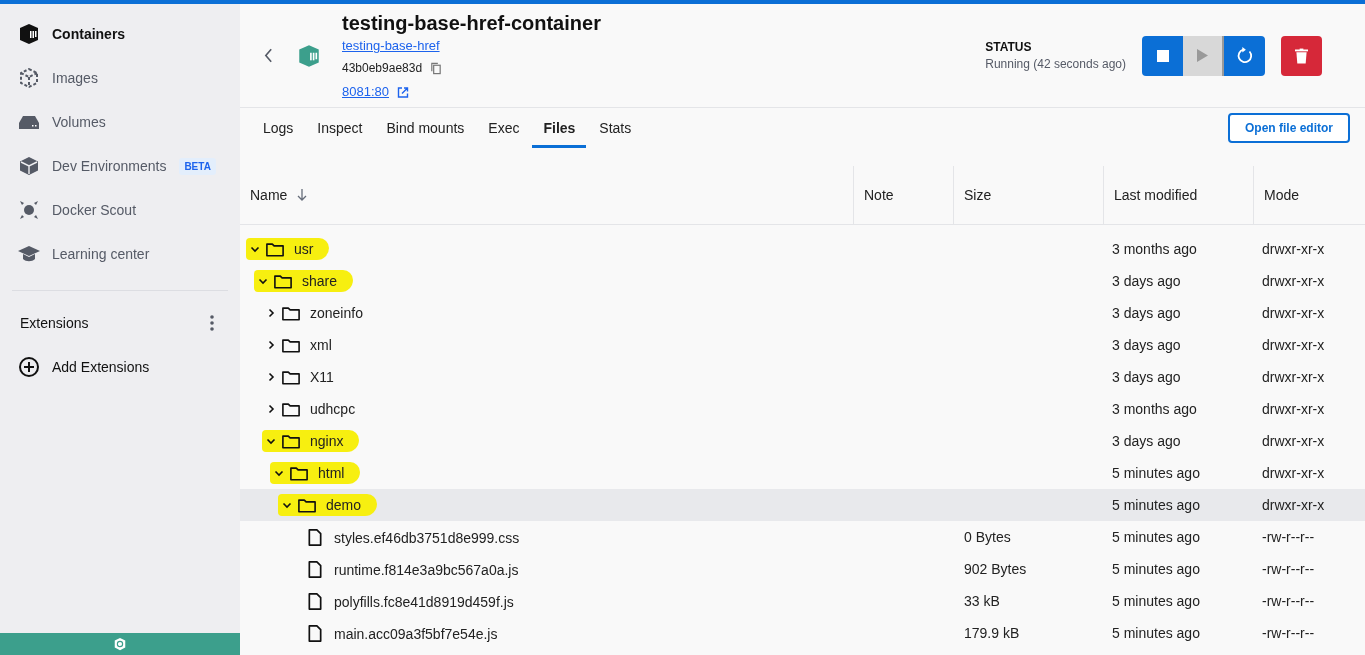 The width and height of the screenshot is (1365, 655). I want to click on file-name: polyfills.fc8e41d8919d459f.js, so click(424, 601).